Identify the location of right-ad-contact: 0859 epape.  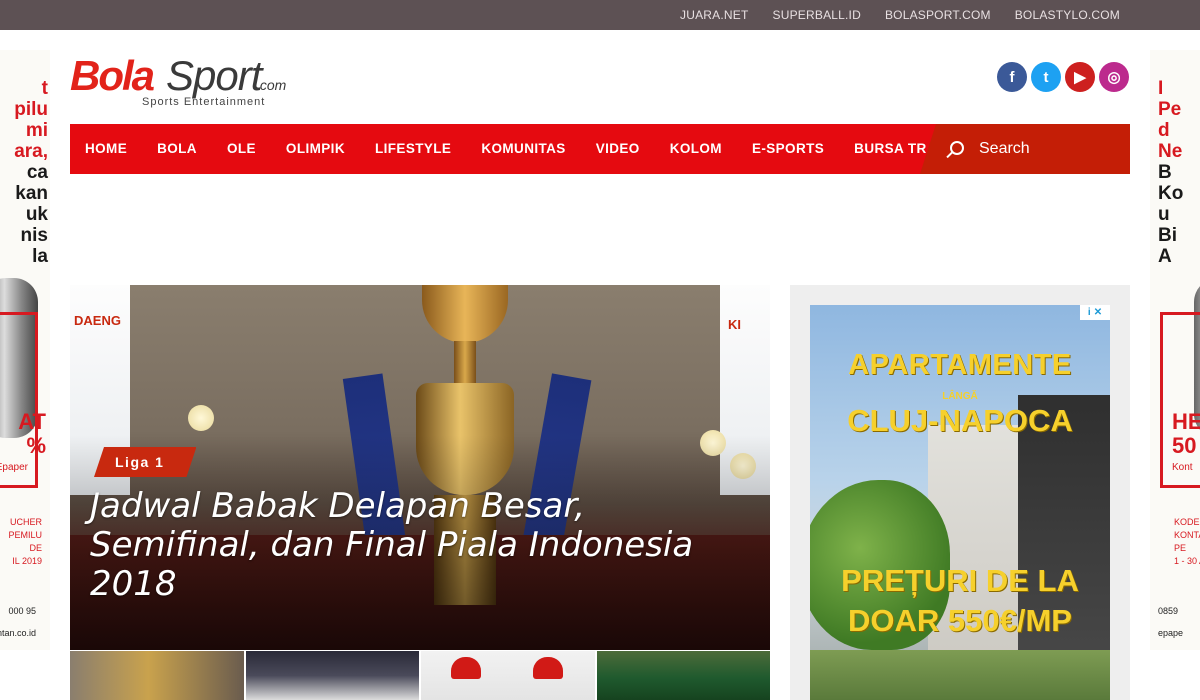
(1171, 622).